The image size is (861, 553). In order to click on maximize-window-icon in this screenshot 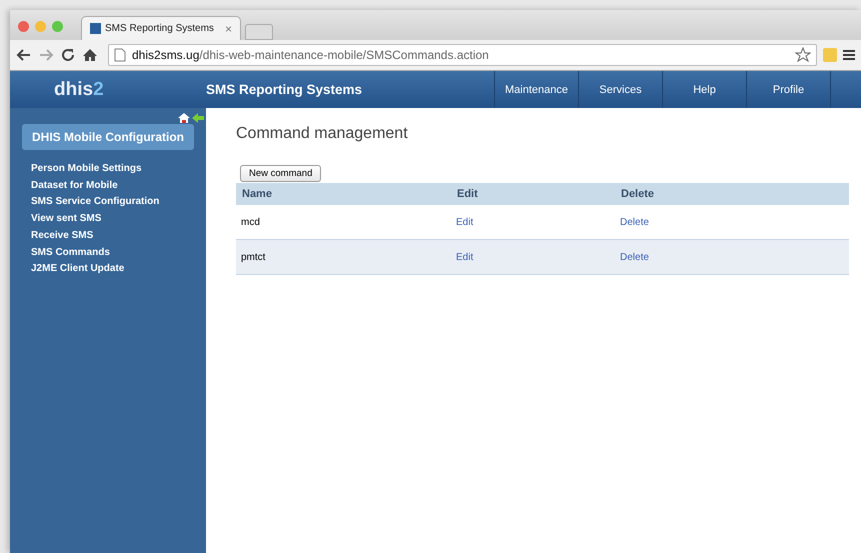, I will do `click(57, 26)`.